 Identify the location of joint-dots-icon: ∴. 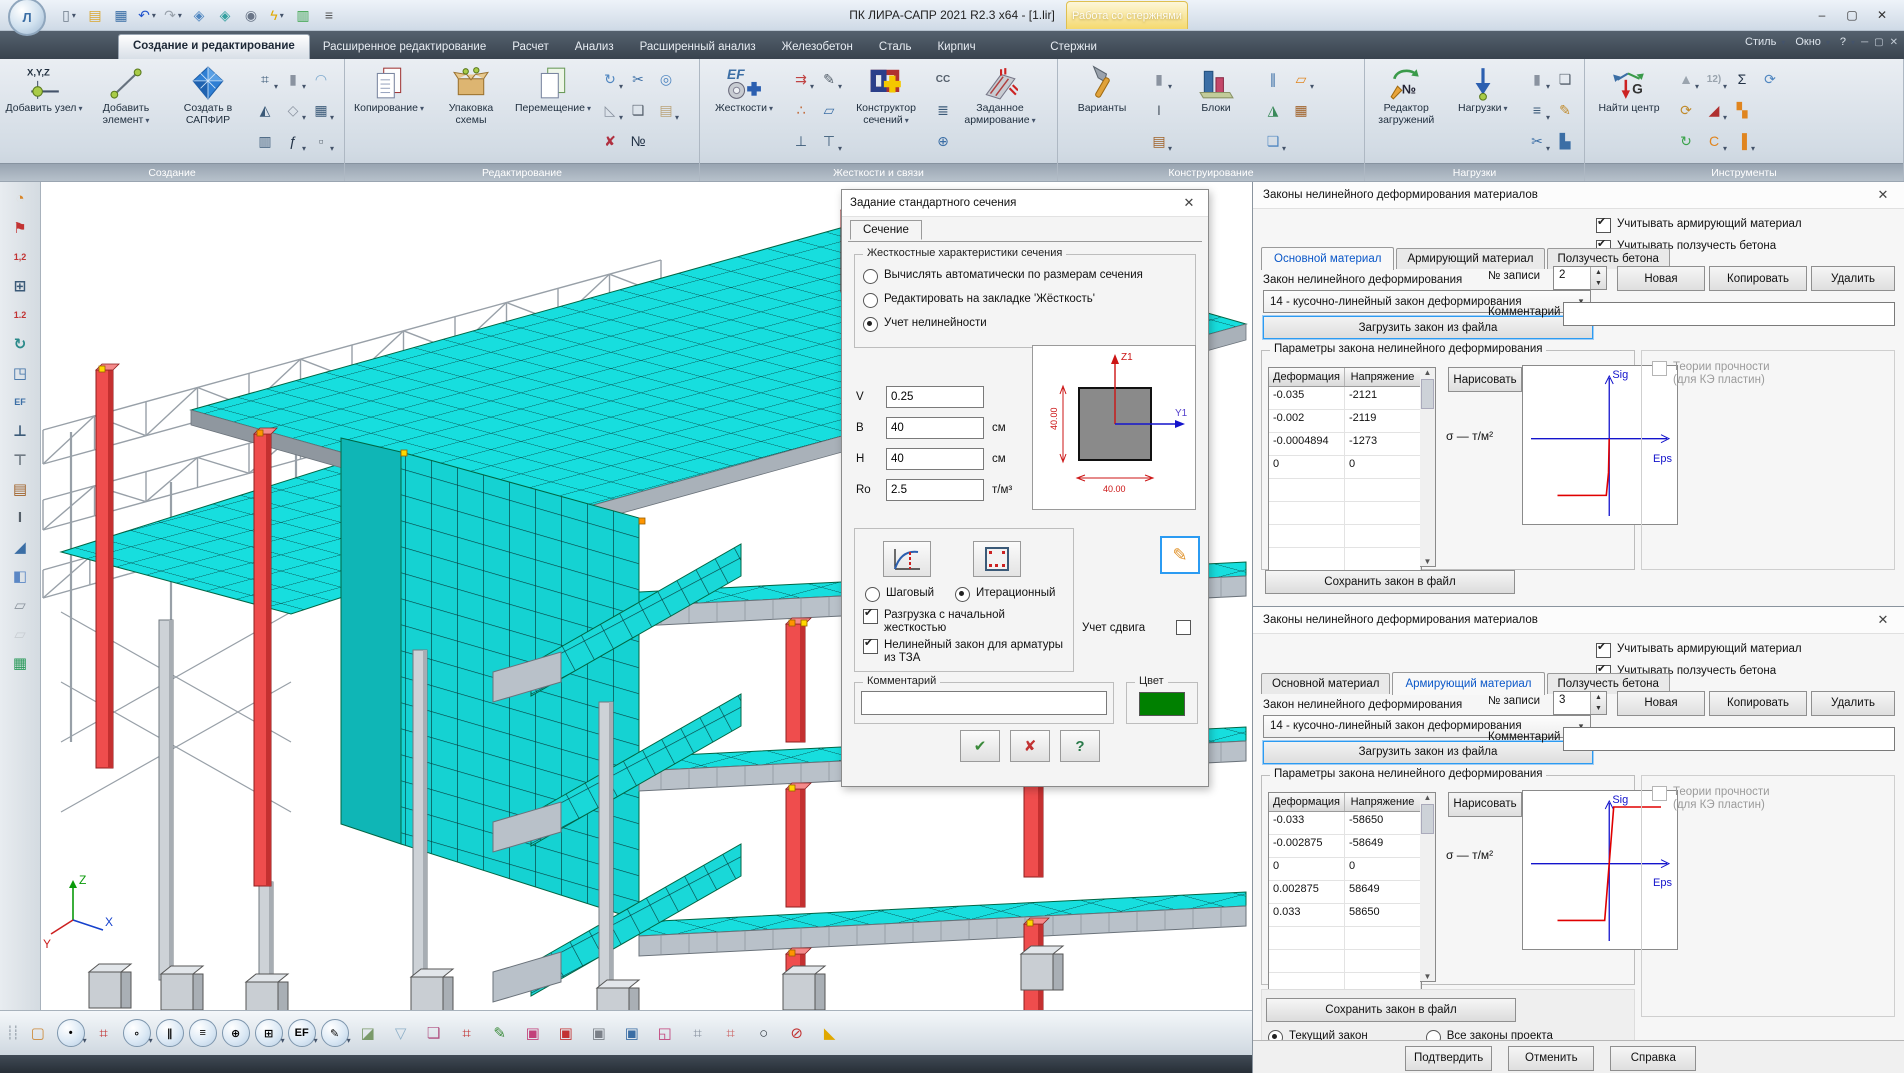
(801, 110).